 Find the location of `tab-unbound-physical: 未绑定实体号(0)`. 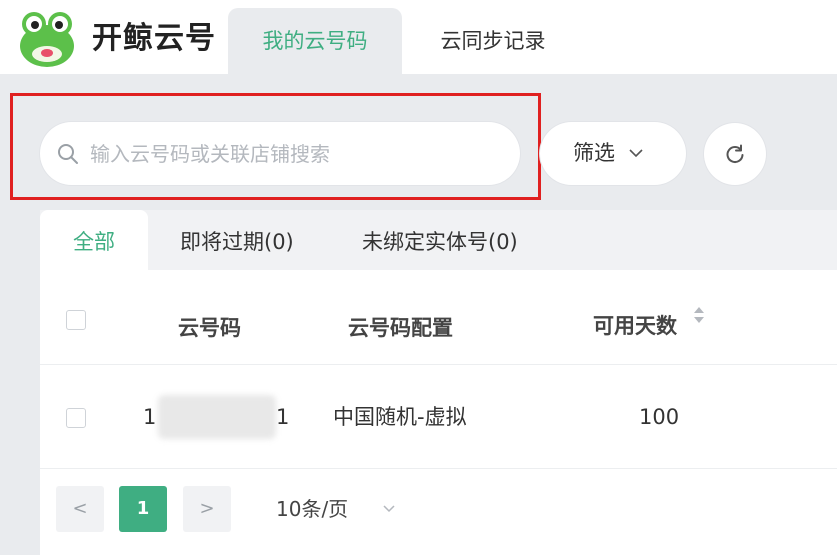

tab-unbound-physical: 未绑定实体号(0) is located at coordinates (440, 240).